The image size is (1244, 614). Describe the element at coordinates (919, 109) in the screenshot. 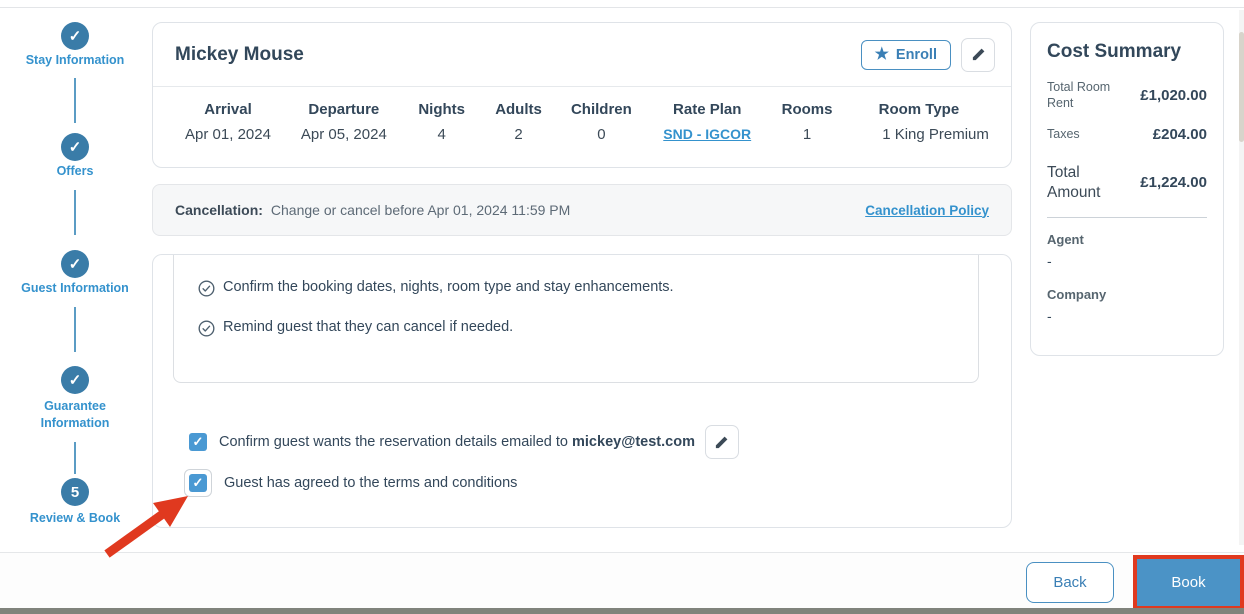

I see `column-header: Room Type` at that location.